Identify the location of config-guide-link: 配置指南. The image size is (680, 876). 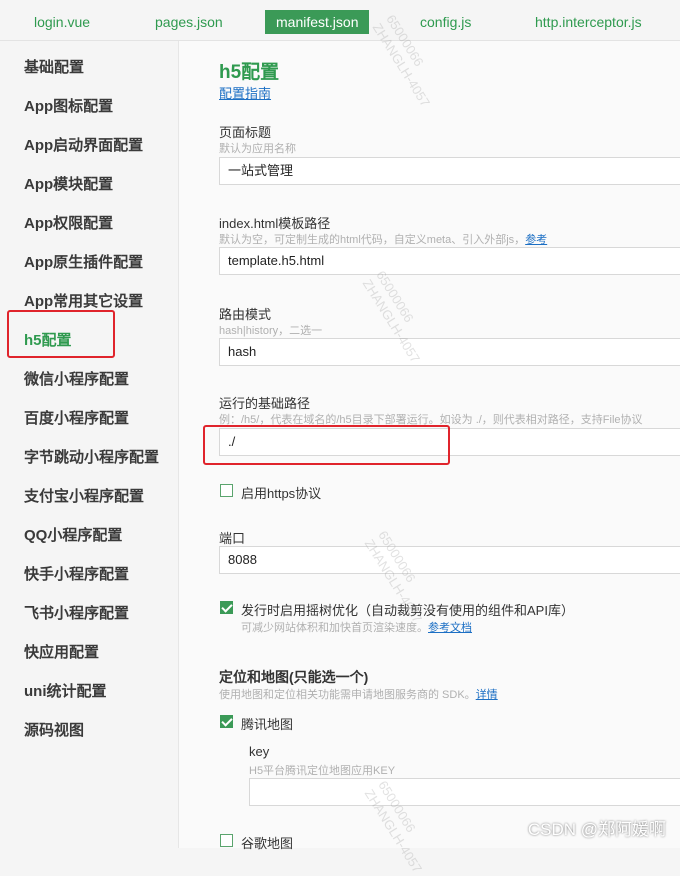
(245, 92).